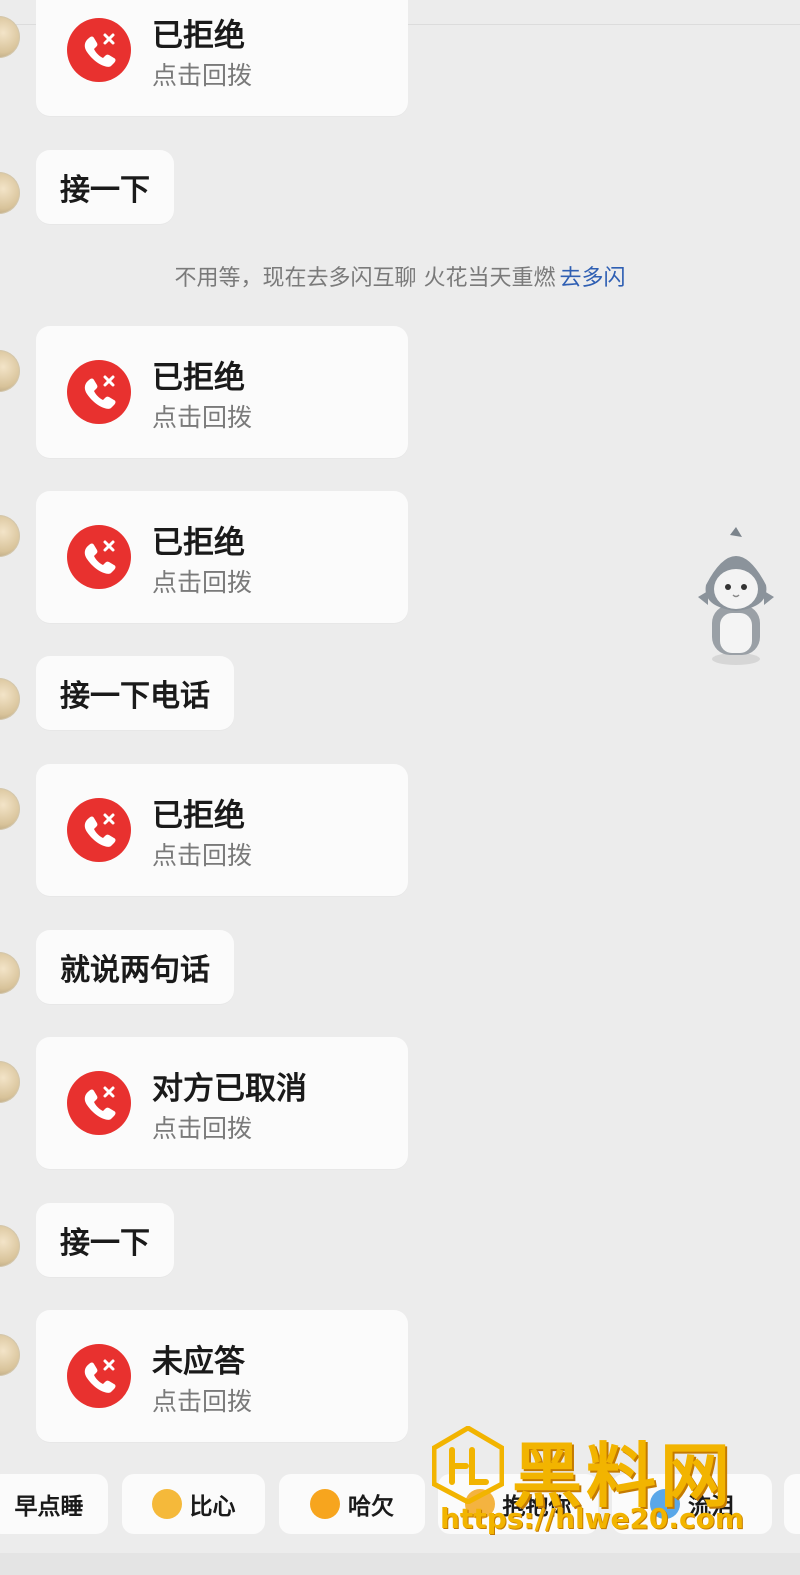 Image resolution: width=800 pixels, height=1575 pixels. I want to click on watermark-logo-icon, so click(468, 1465).